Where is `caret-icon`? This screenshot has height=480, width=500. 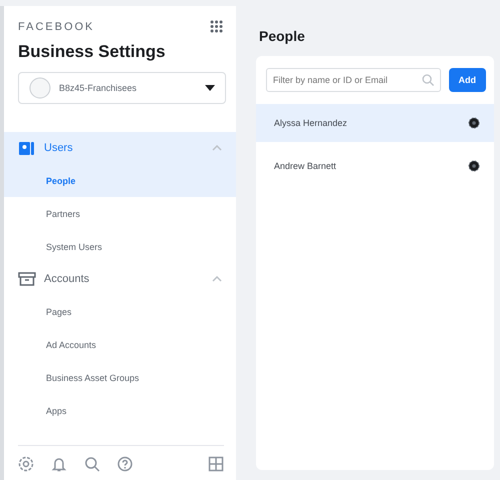
caret-icon is located at coordinates (210, 88).